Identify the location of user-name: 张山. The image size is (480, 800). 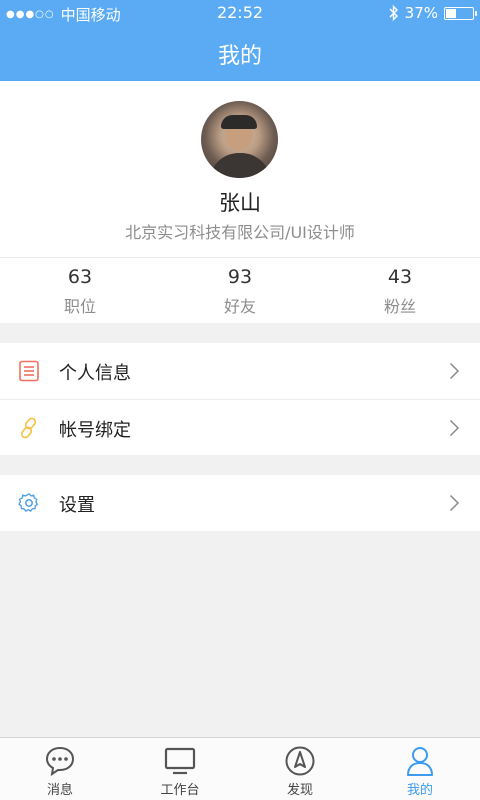
(240, 203).